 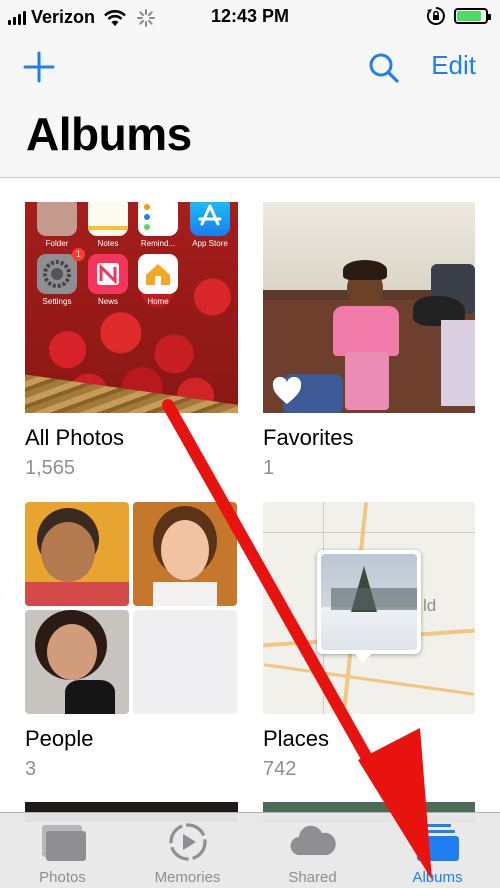 I want to click on status-right-group, so click(x=458, y=16).